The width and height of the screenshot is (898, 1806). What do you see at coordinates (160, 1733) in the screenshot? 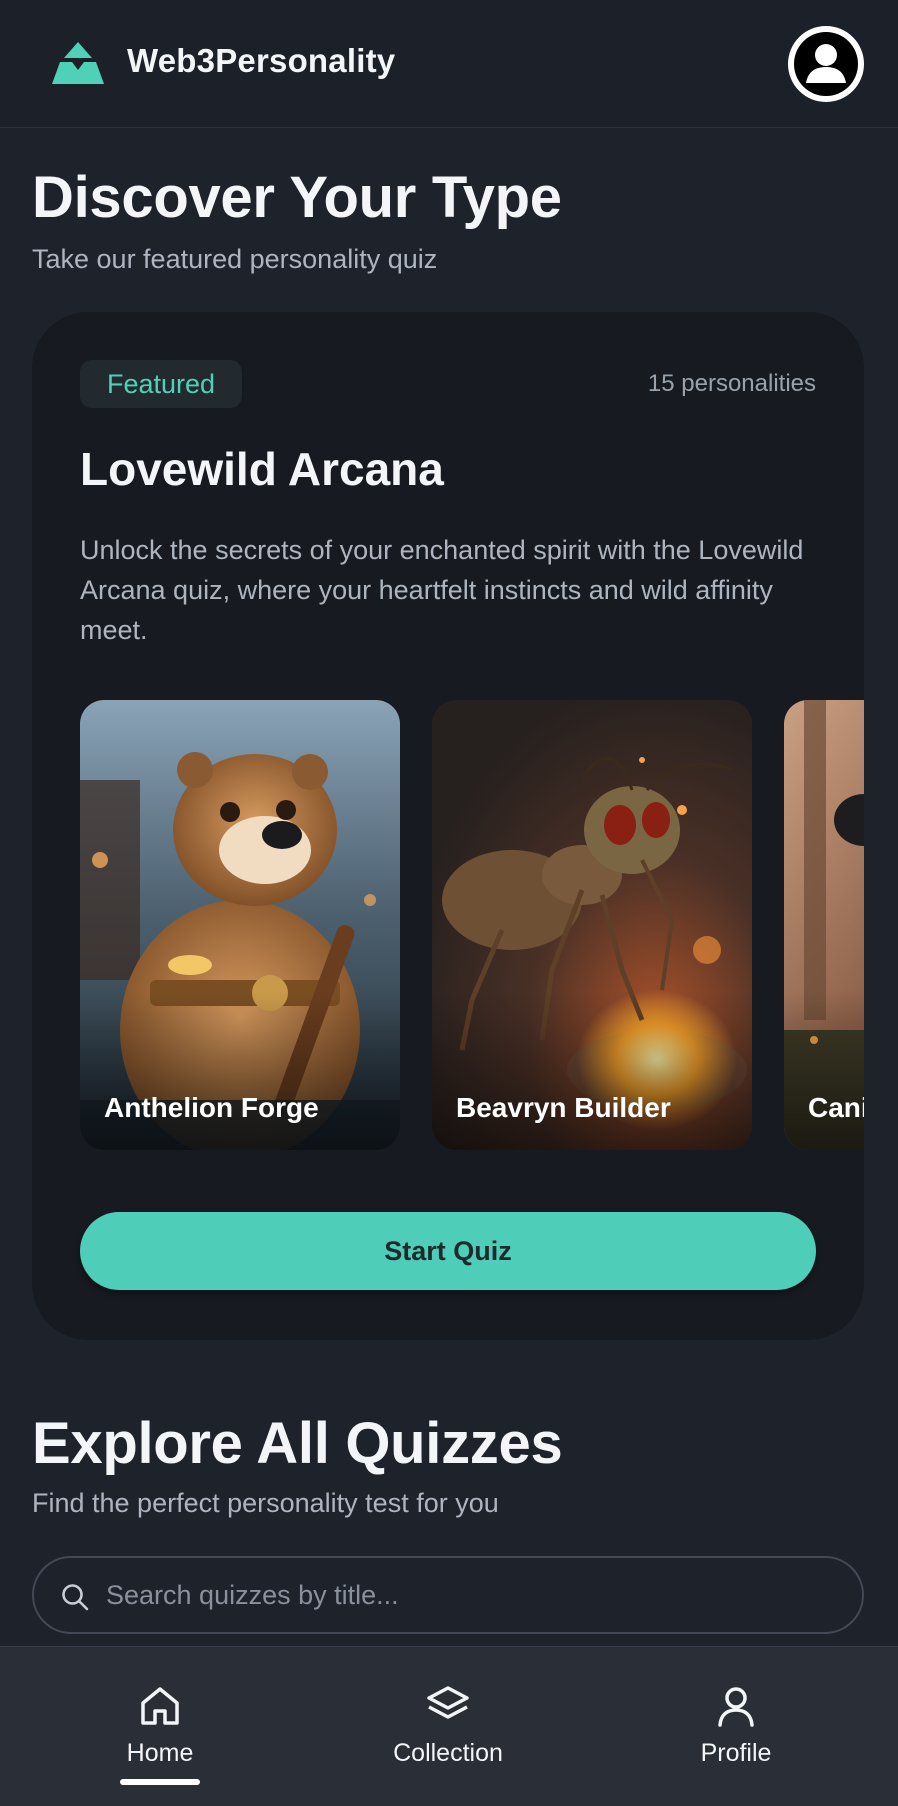
I see `nav-item-home: Home` at bounding box center [160, 1733].